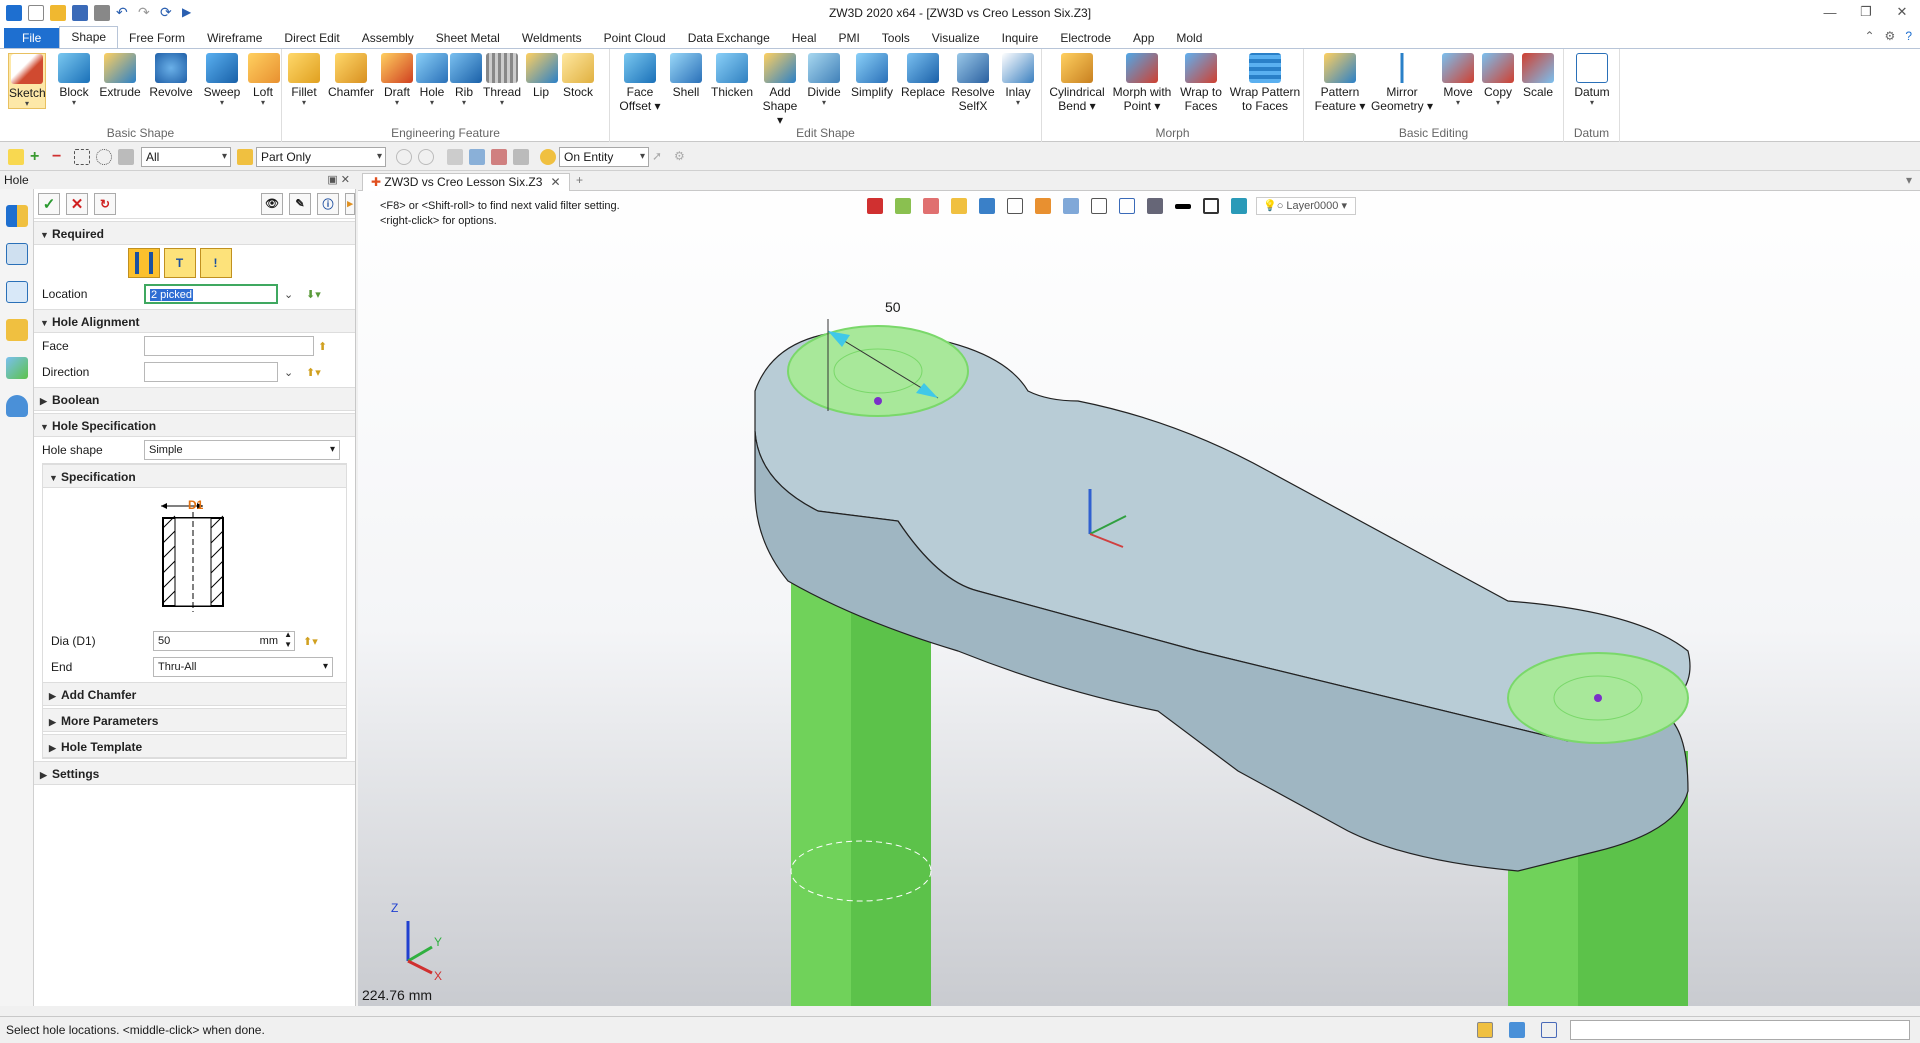  I want to click on panel-pin-close-icon: ▣ ✕, so click(338, 180).